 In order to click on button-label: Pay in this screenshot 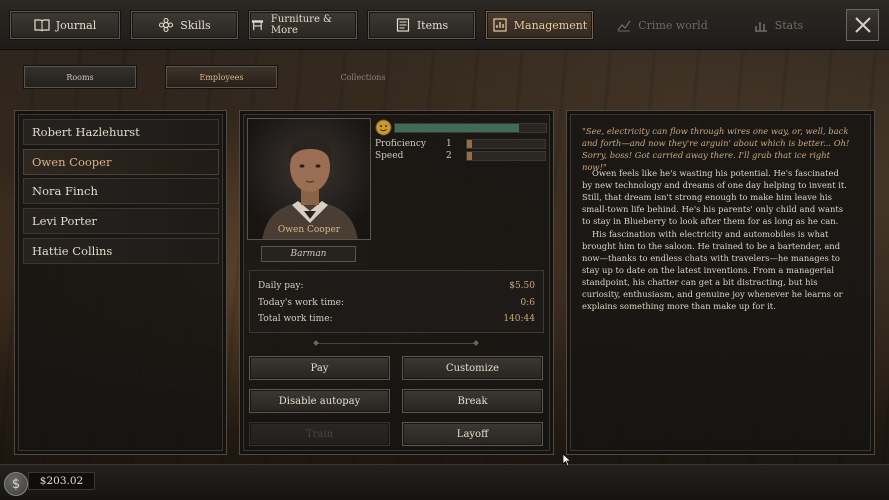, I will do `click(319, 368)`.